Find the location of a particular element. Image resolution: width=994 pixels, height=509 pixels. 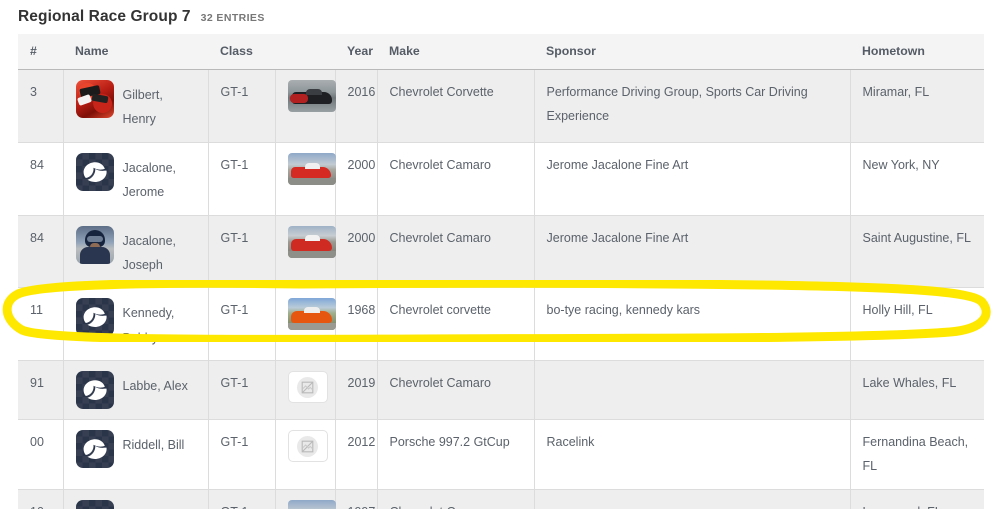

driver-name: Jacalone, Jerome is located at coordinates (149, 180).